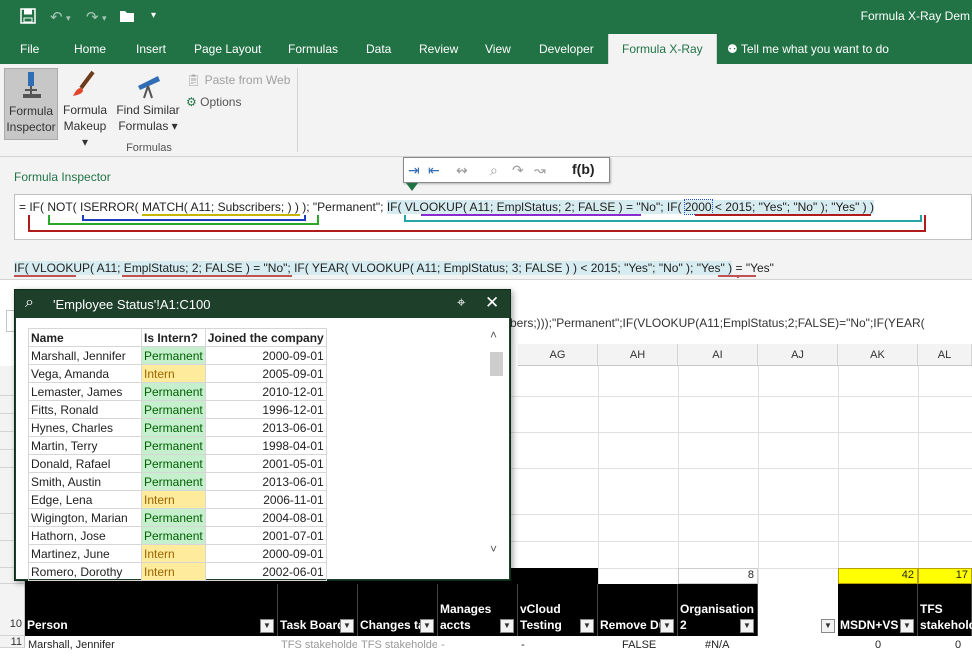  I want to click on table-row: Romero, Dorothy Intern 2002-06-01, so click(177, 571).